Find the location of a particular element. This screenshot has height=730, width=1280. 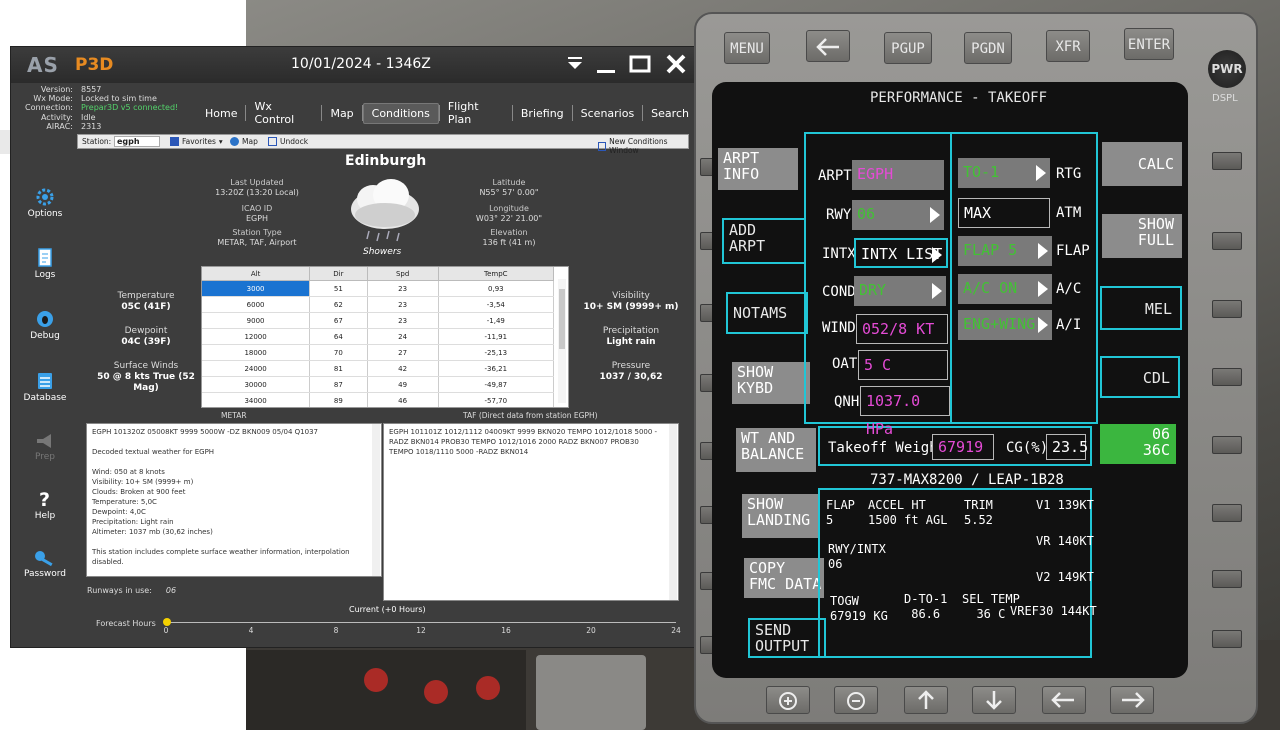

xfr-key: XFR is located at coordinates (1068, 46).